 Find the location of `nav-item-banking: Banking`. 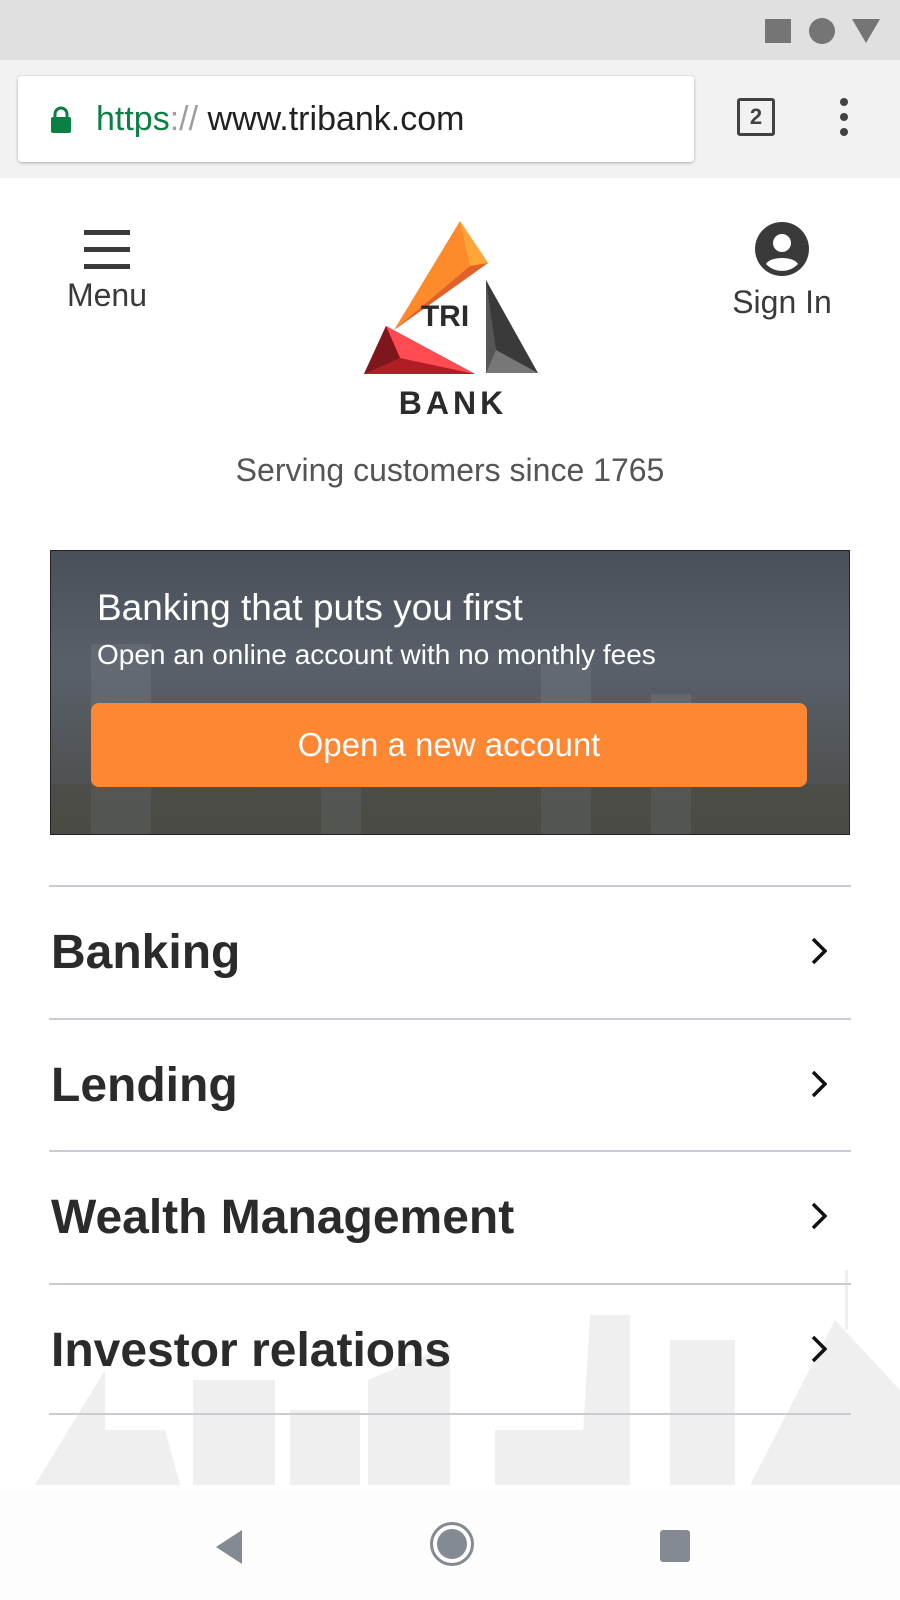

nav-item-banking: Banking is located at coordinates (450, 951).